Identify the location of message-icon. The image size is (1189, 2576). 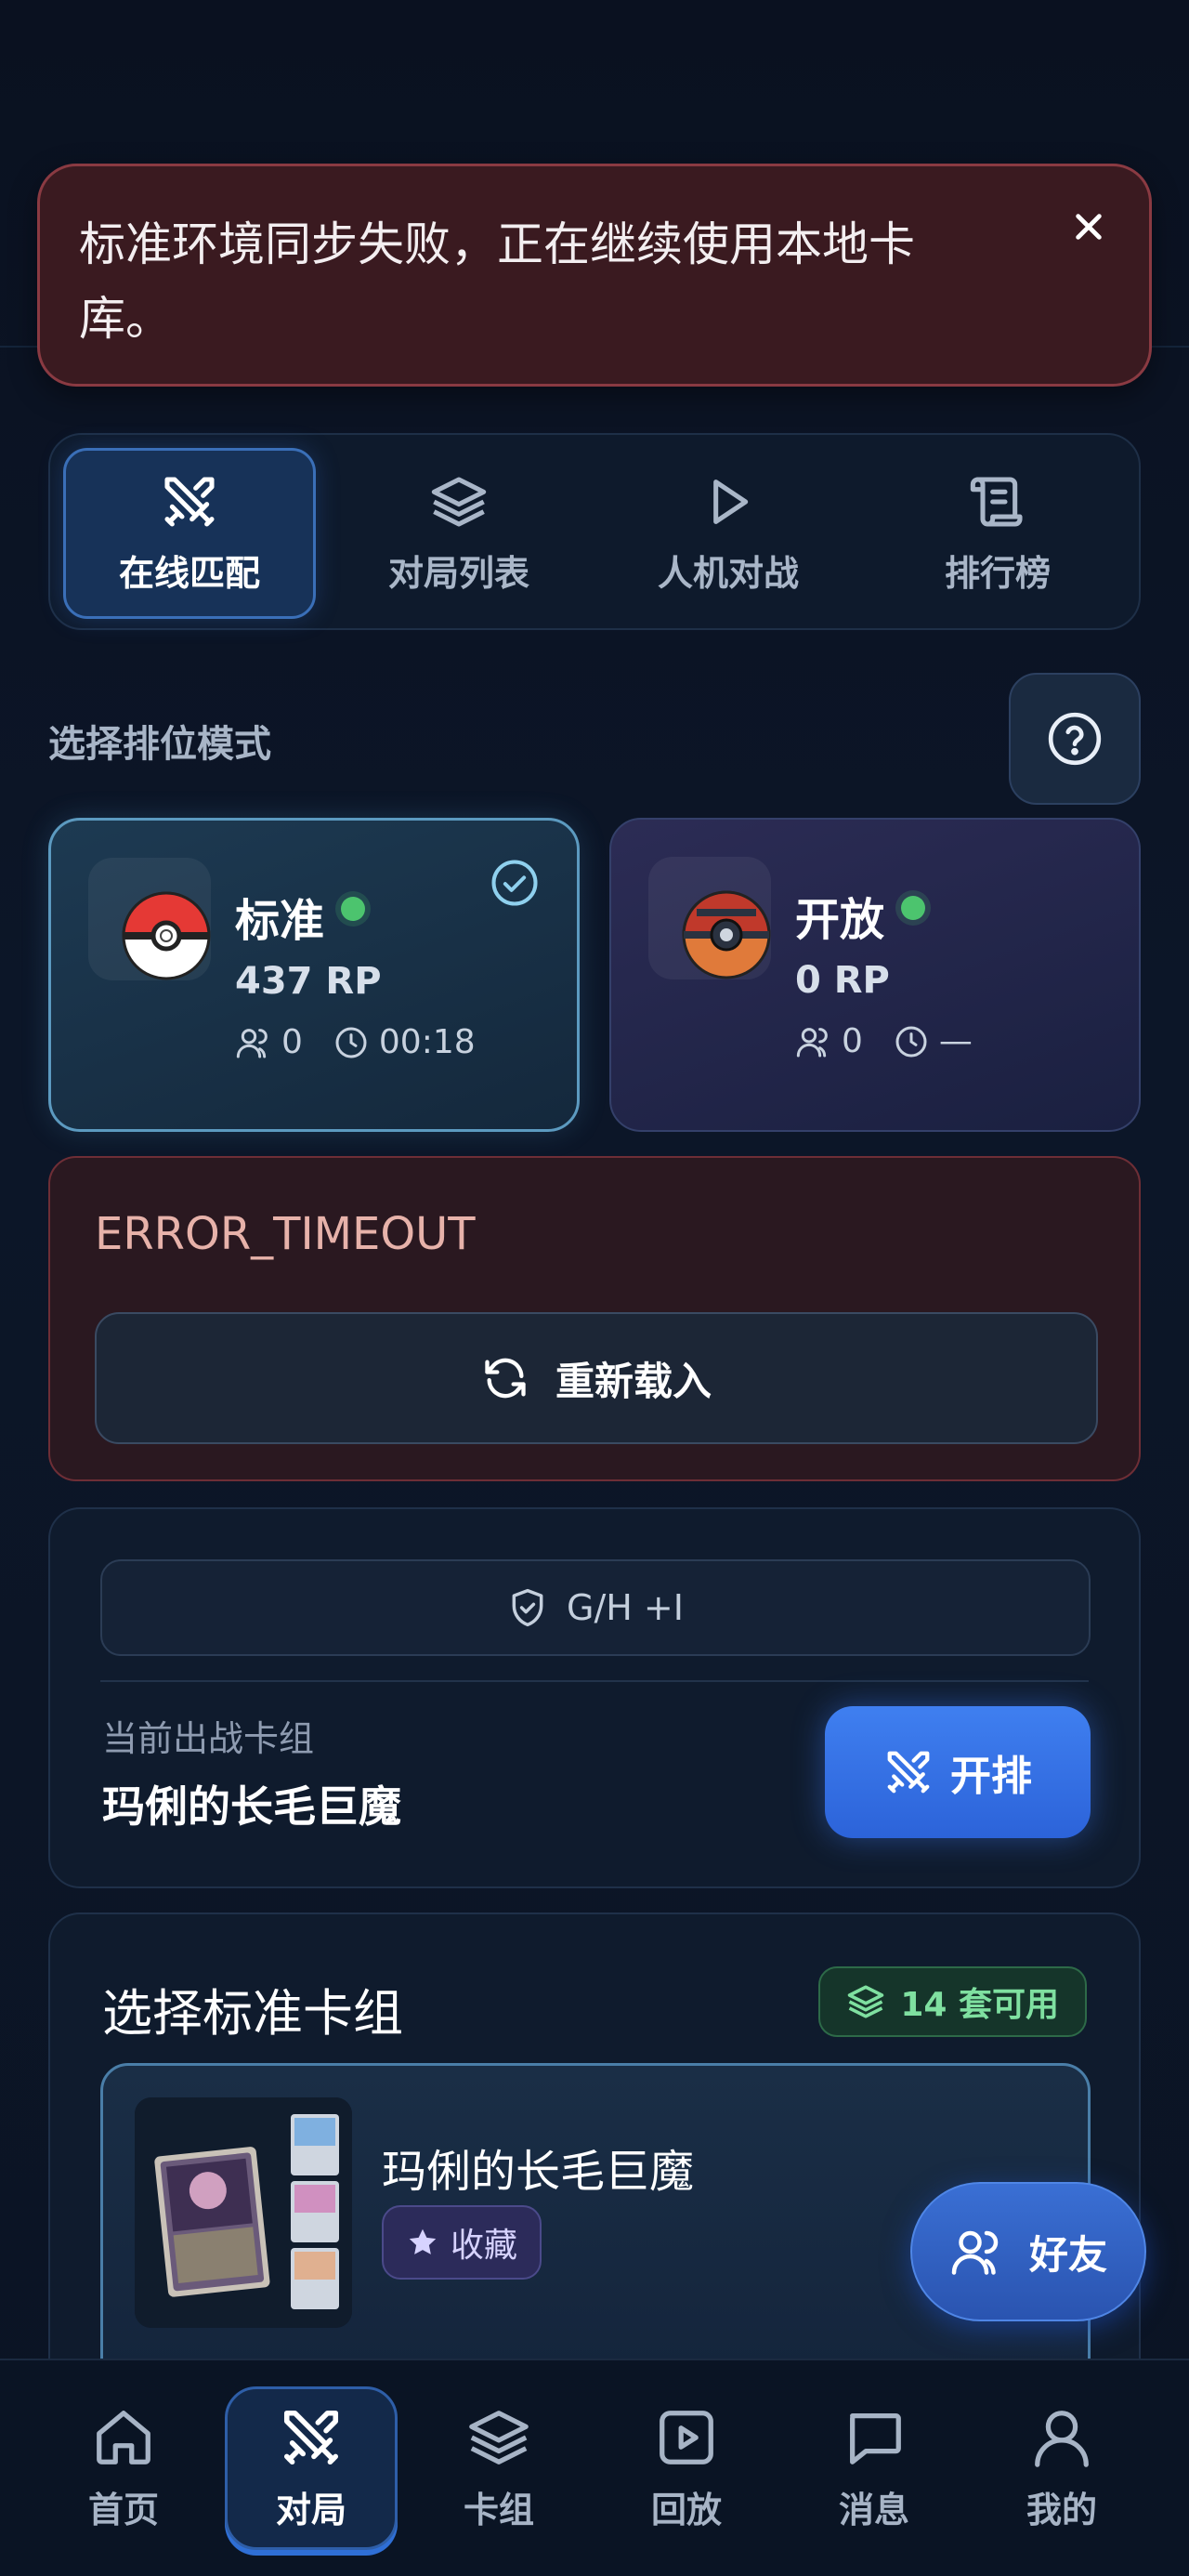
(875, 2438).